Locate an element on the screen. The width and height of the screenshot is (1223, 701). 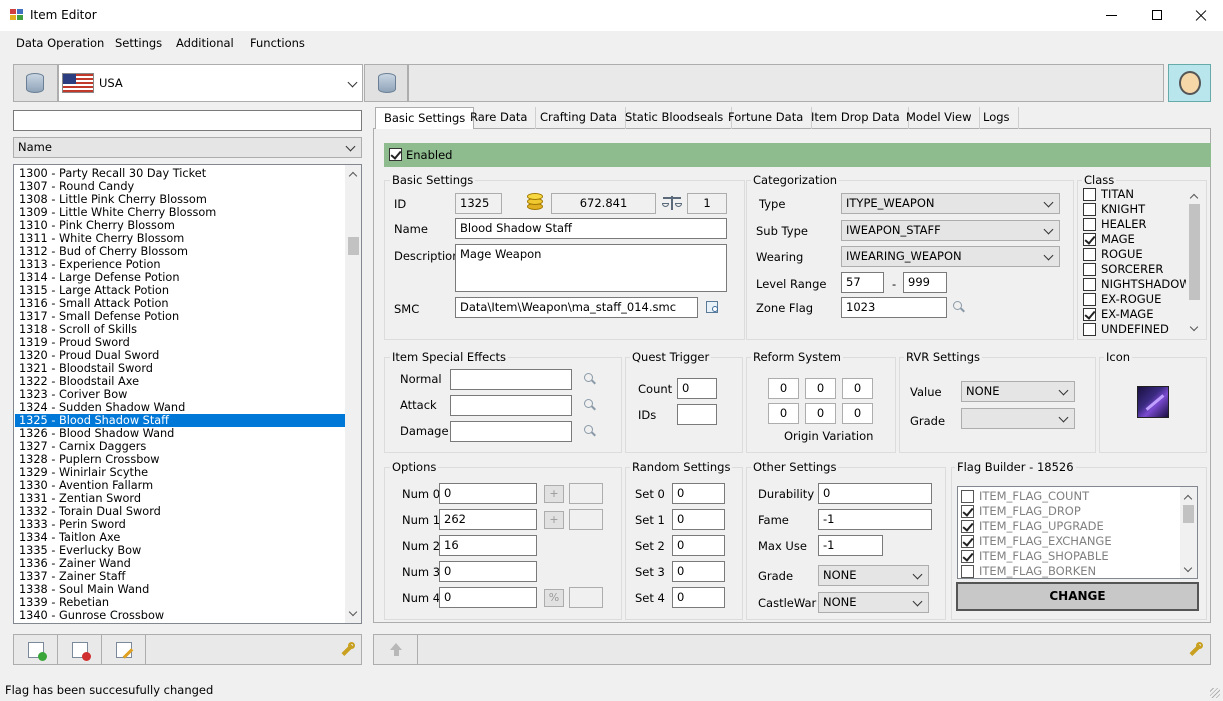
list-item: 1315 - Large Attack Potion is located at coordinates (180, 290).